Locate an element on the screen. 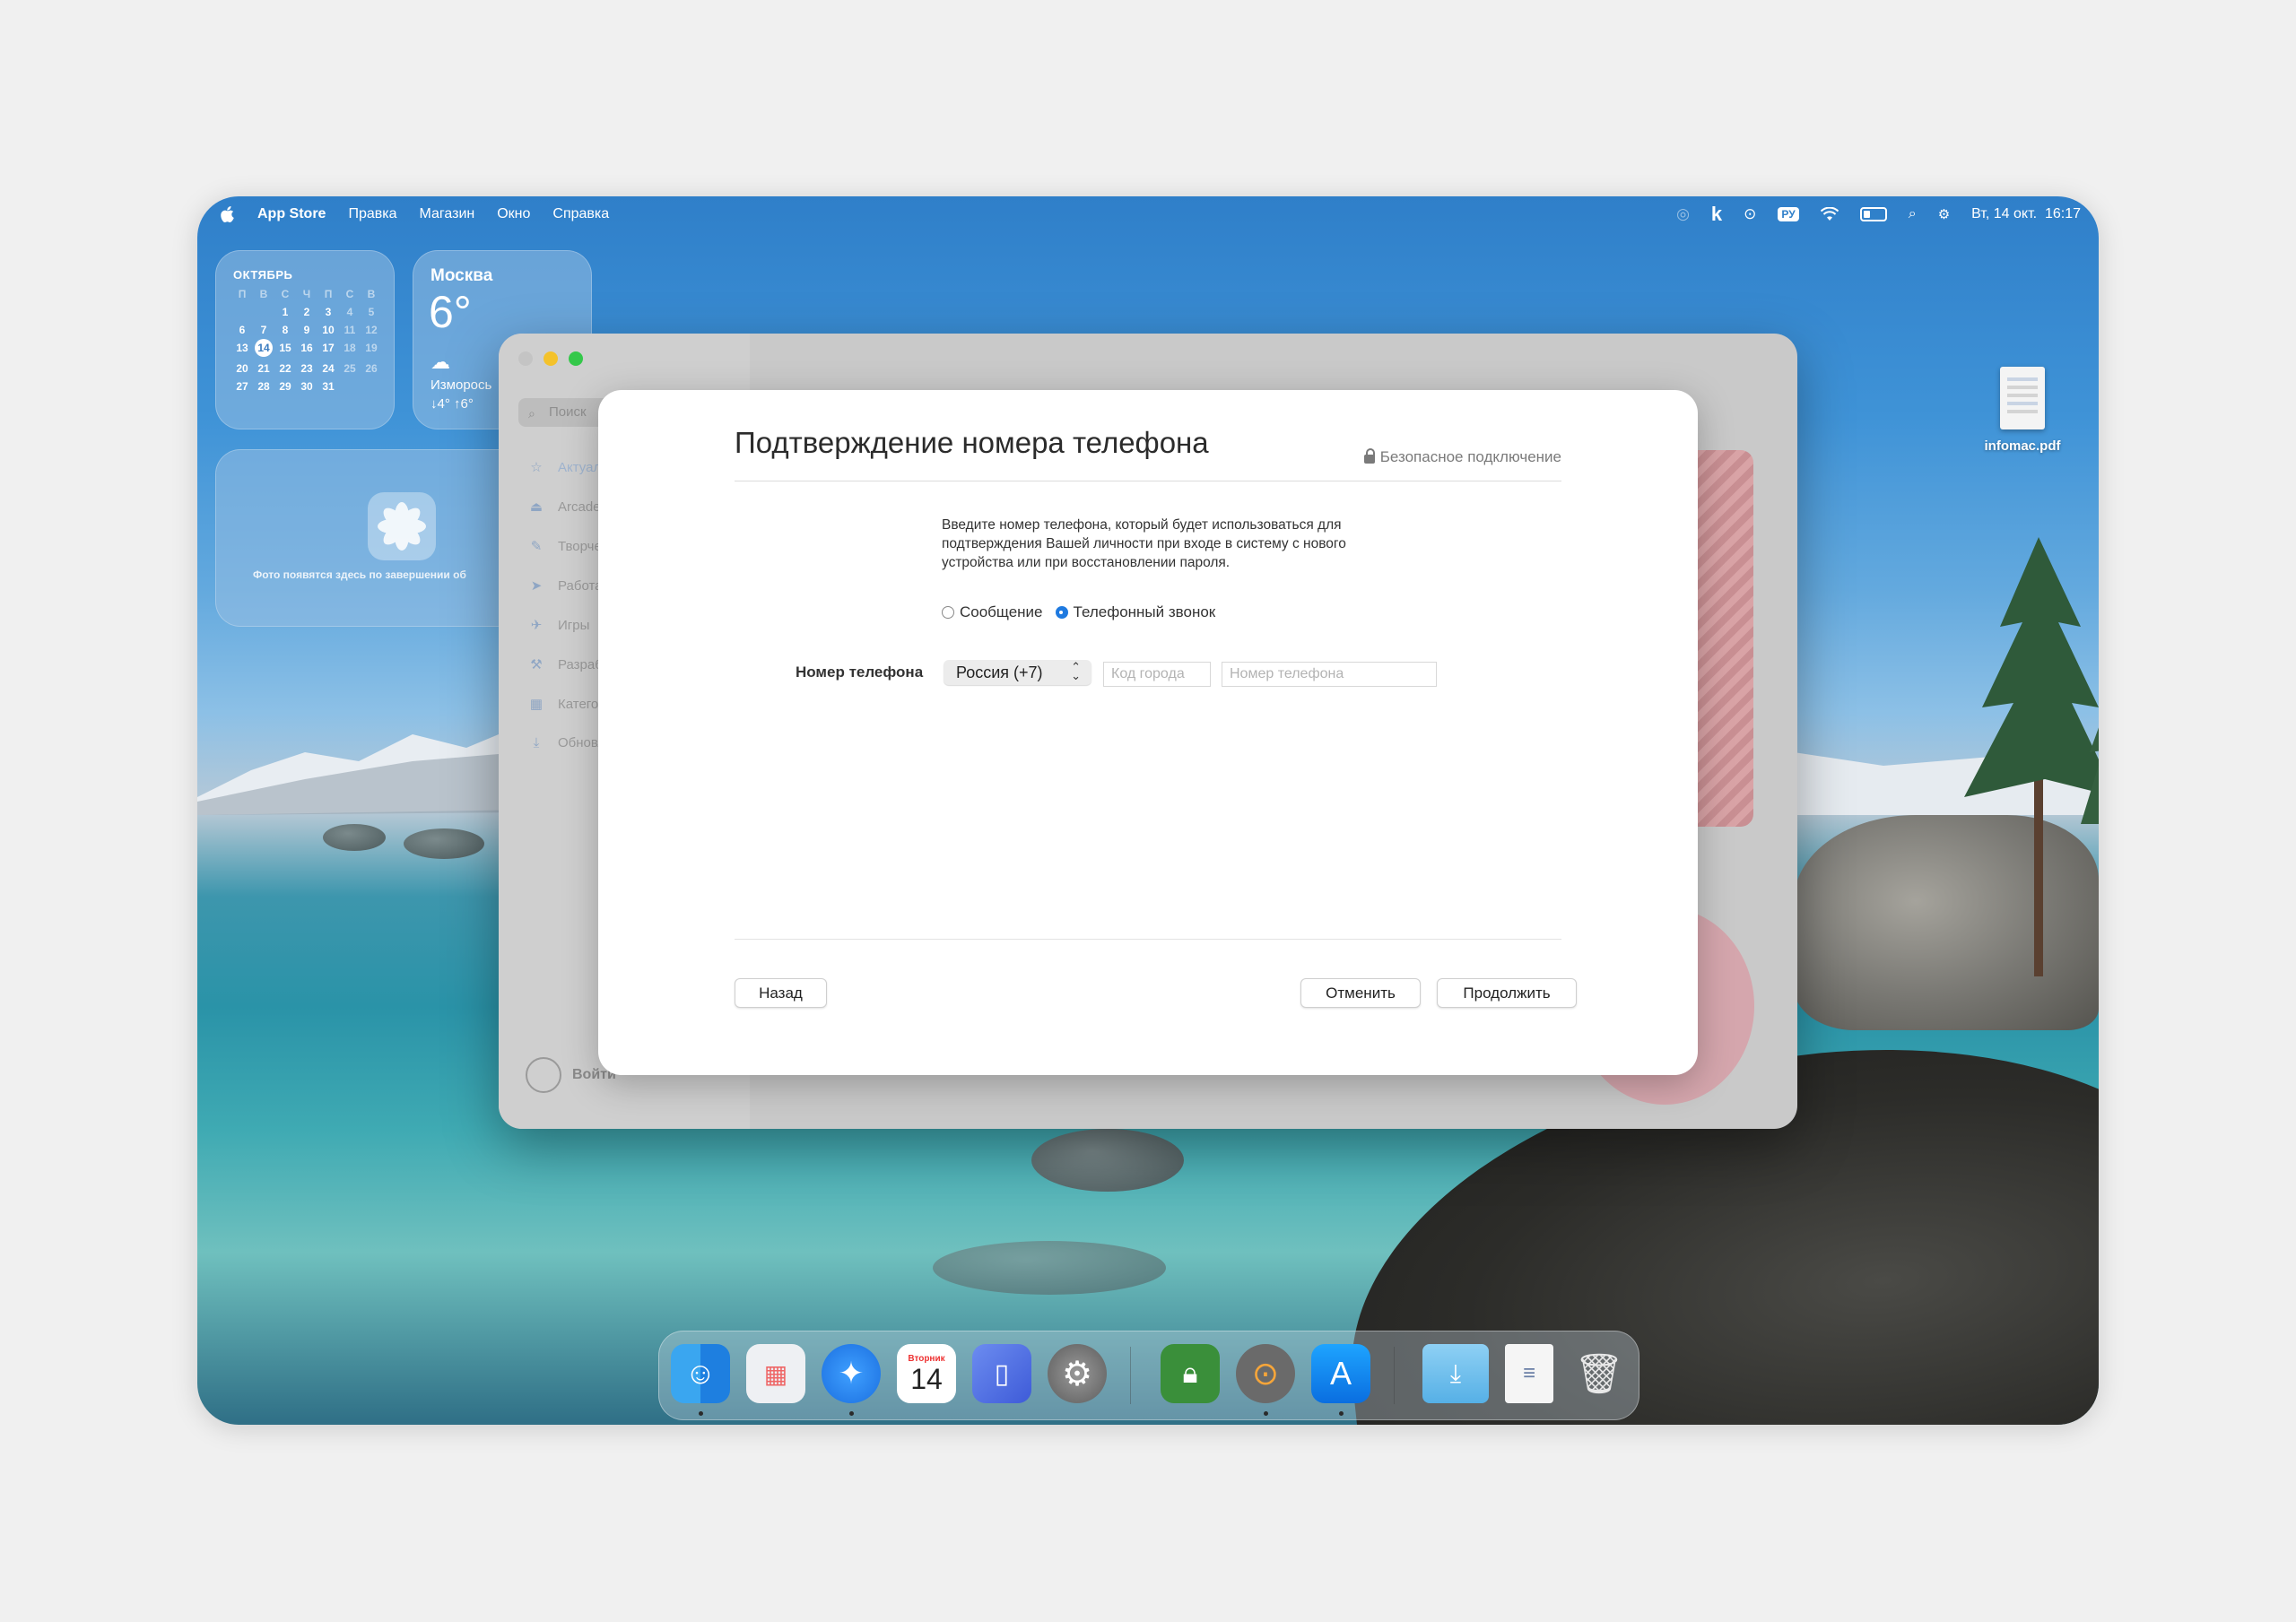 Image resolution: width=2296 pixels, height=1622 pixels. calendar-app-icon: Вторник 14 is located at coordinates (926, 1373).